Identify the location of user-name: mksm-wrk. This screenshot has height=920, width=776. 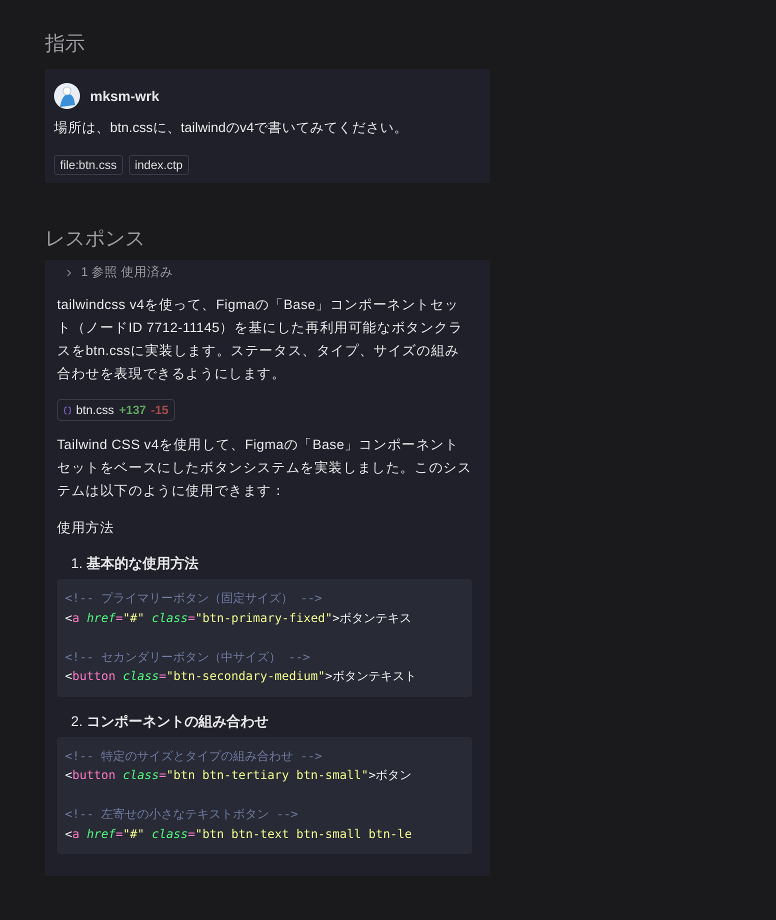
(125, 96).